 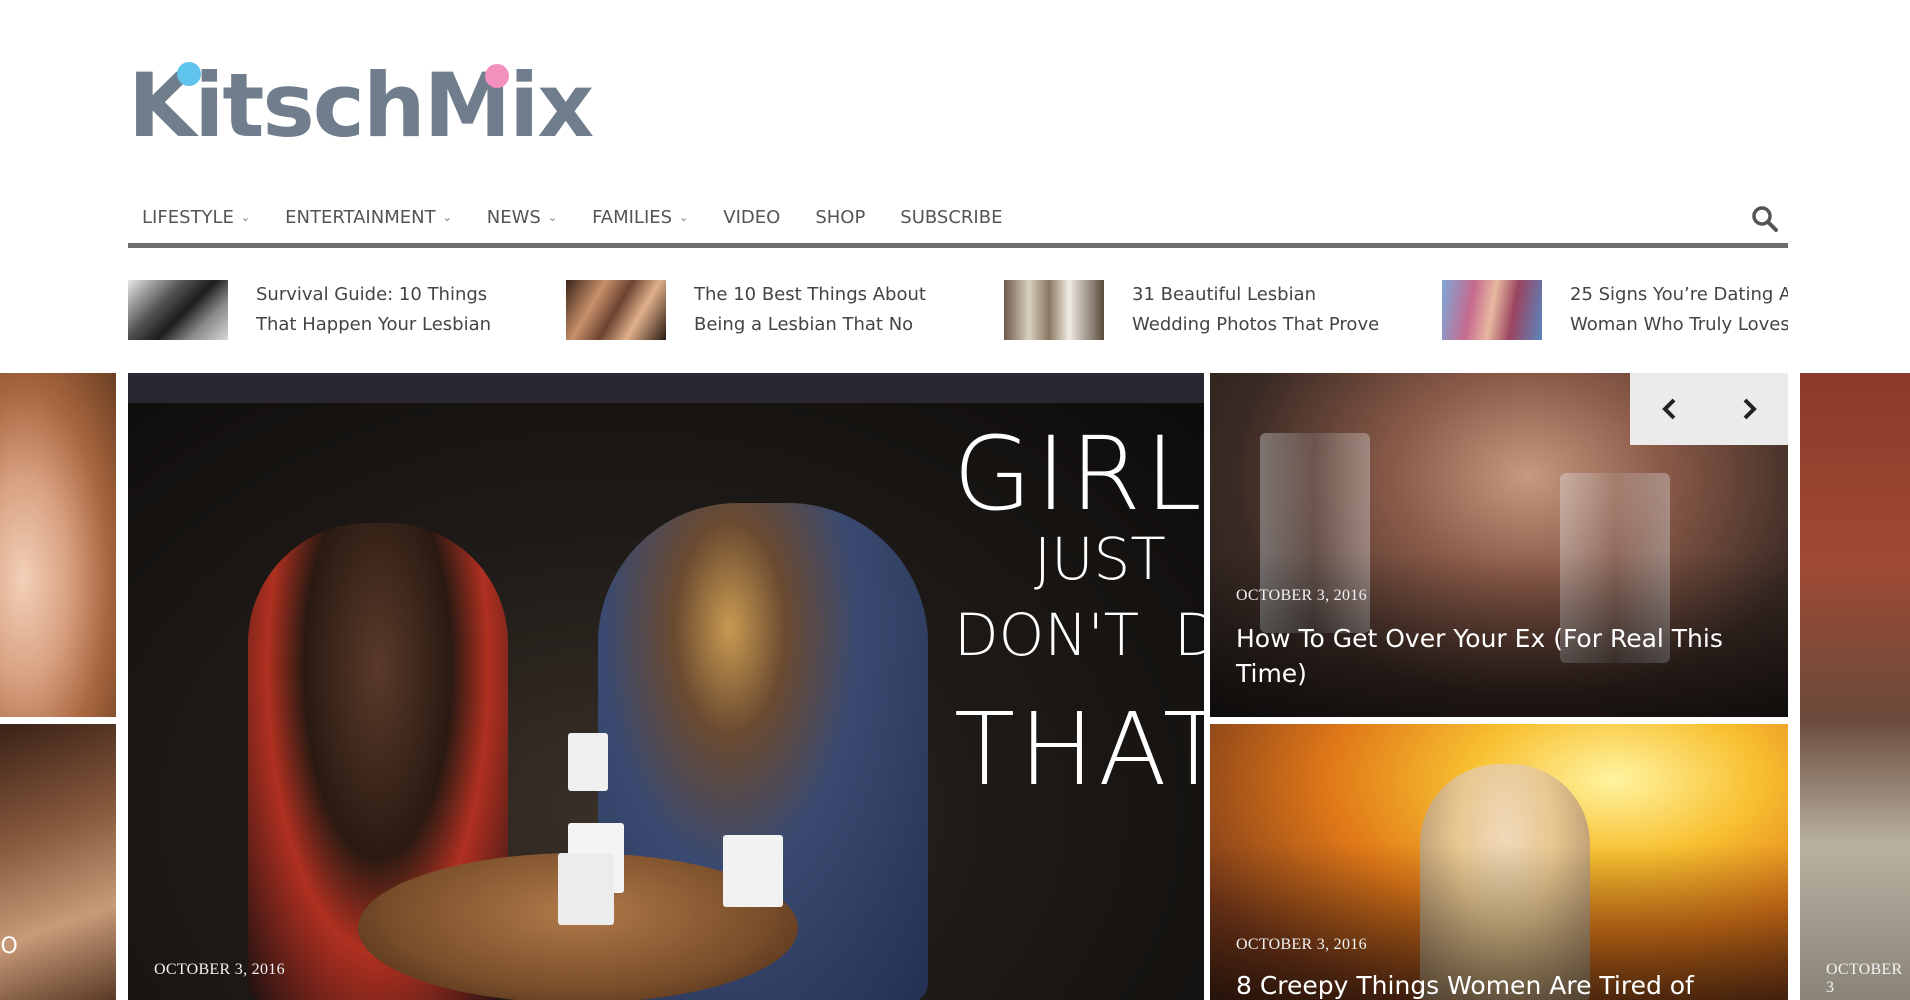 I want to click on chevron-right-icon, so click(x=1750, y=409).